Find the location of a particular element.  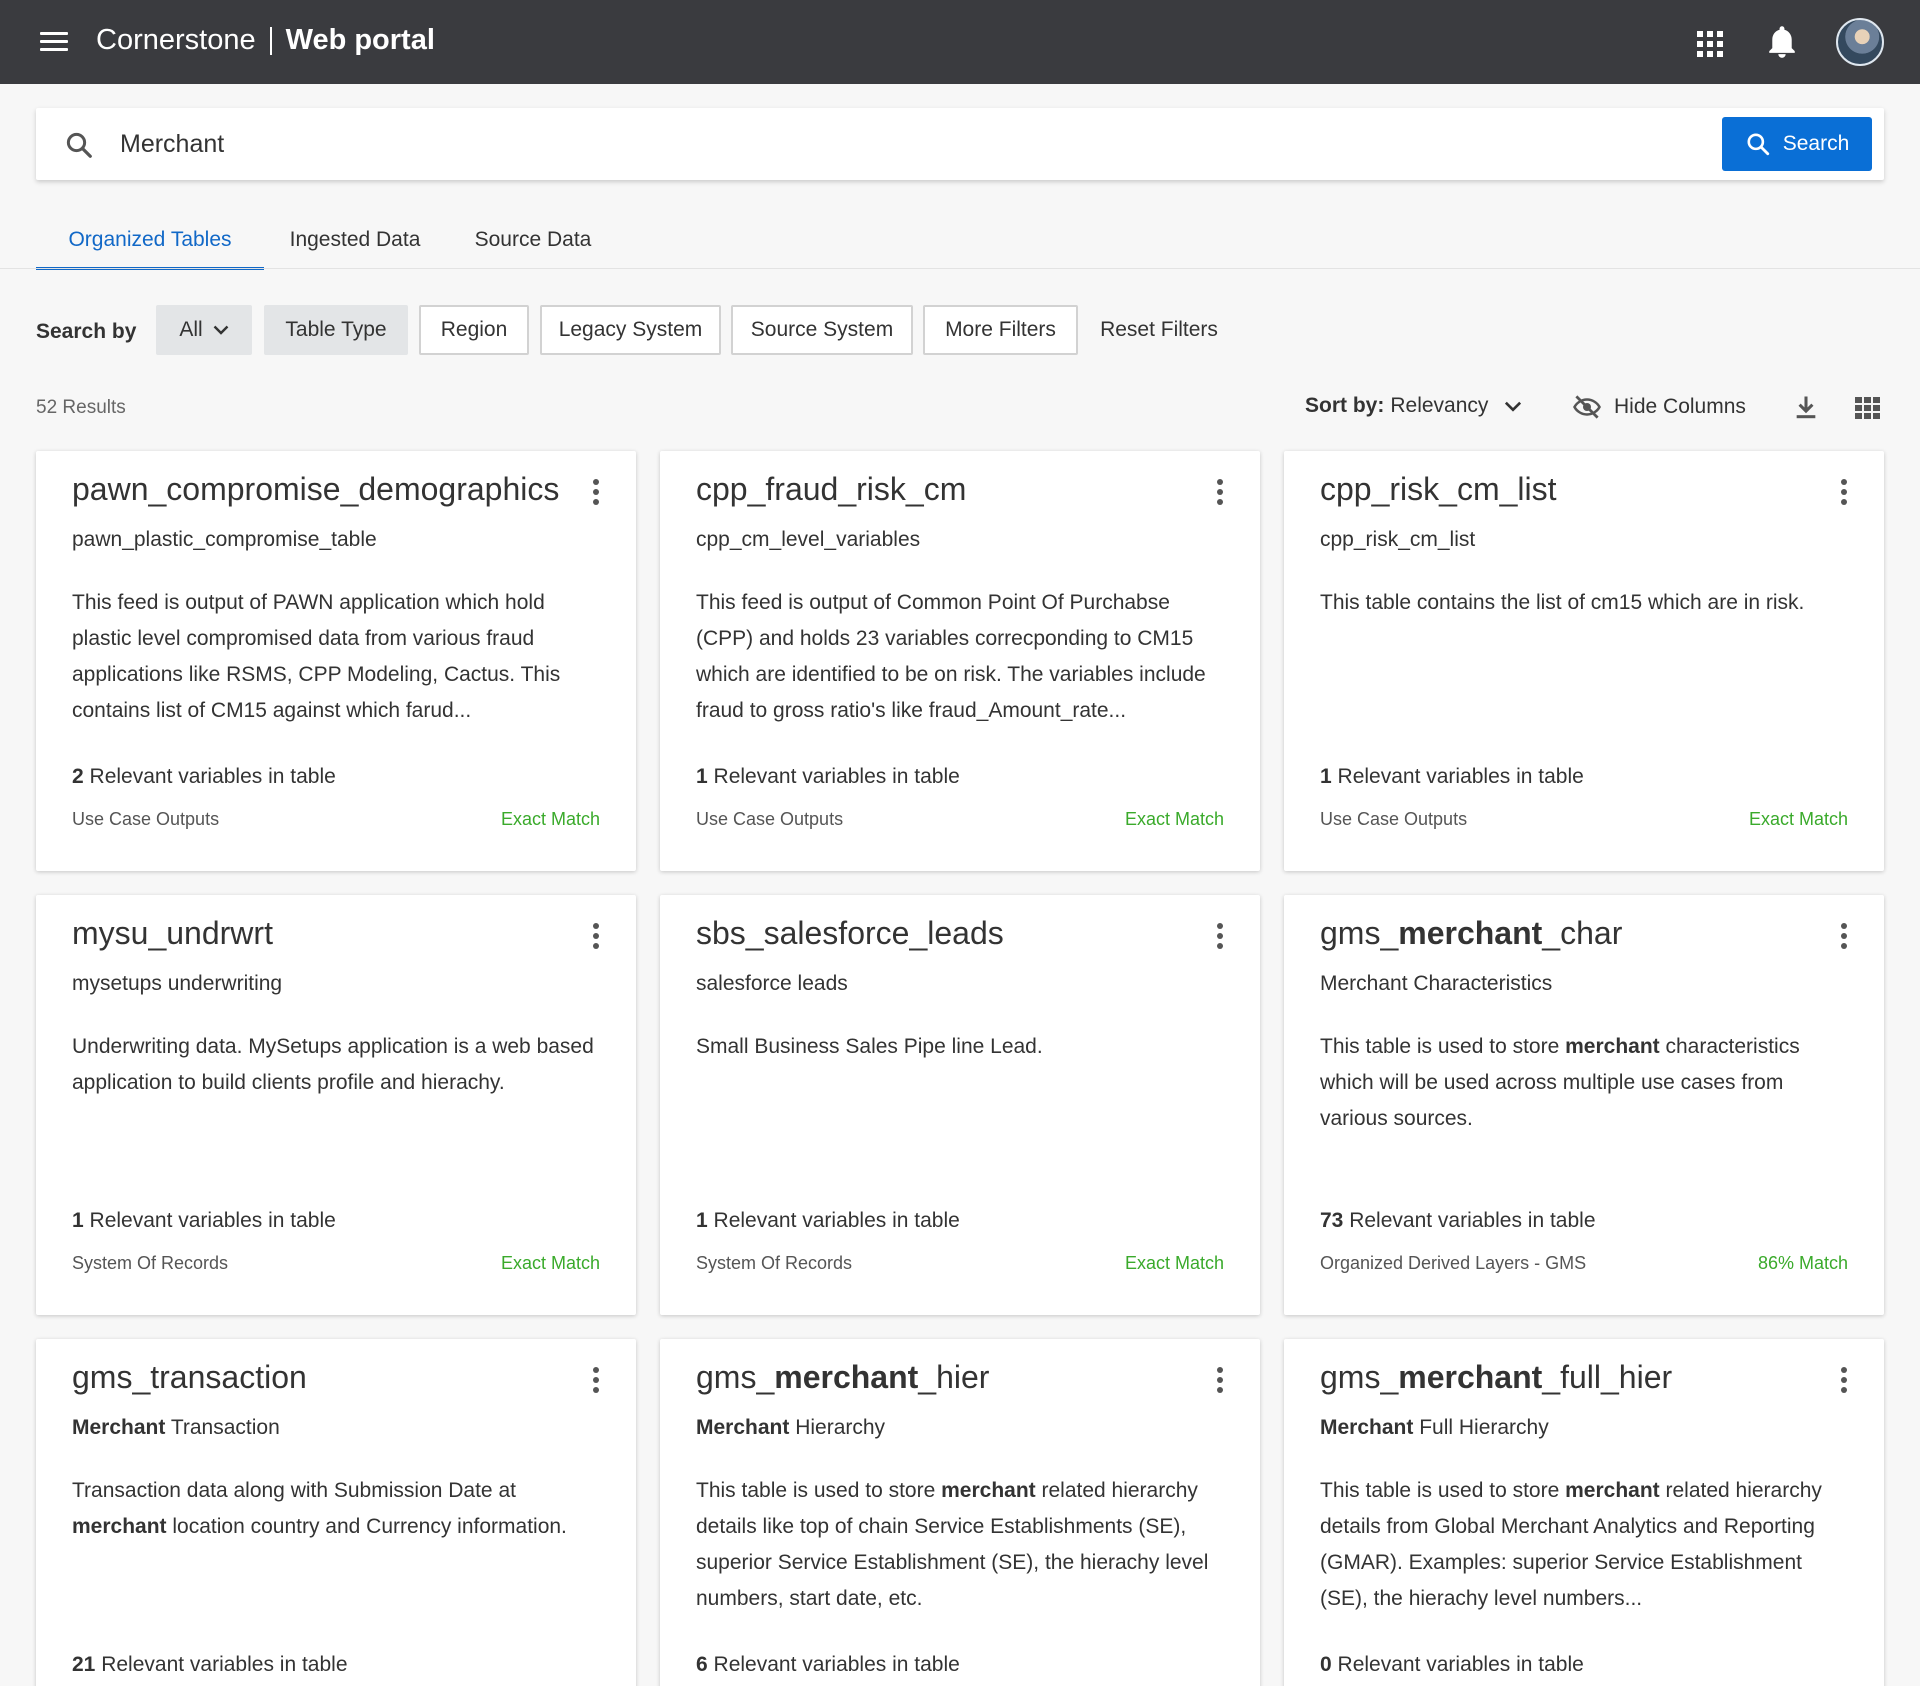

filter-all-label: All is located at coordinates (191, 329).